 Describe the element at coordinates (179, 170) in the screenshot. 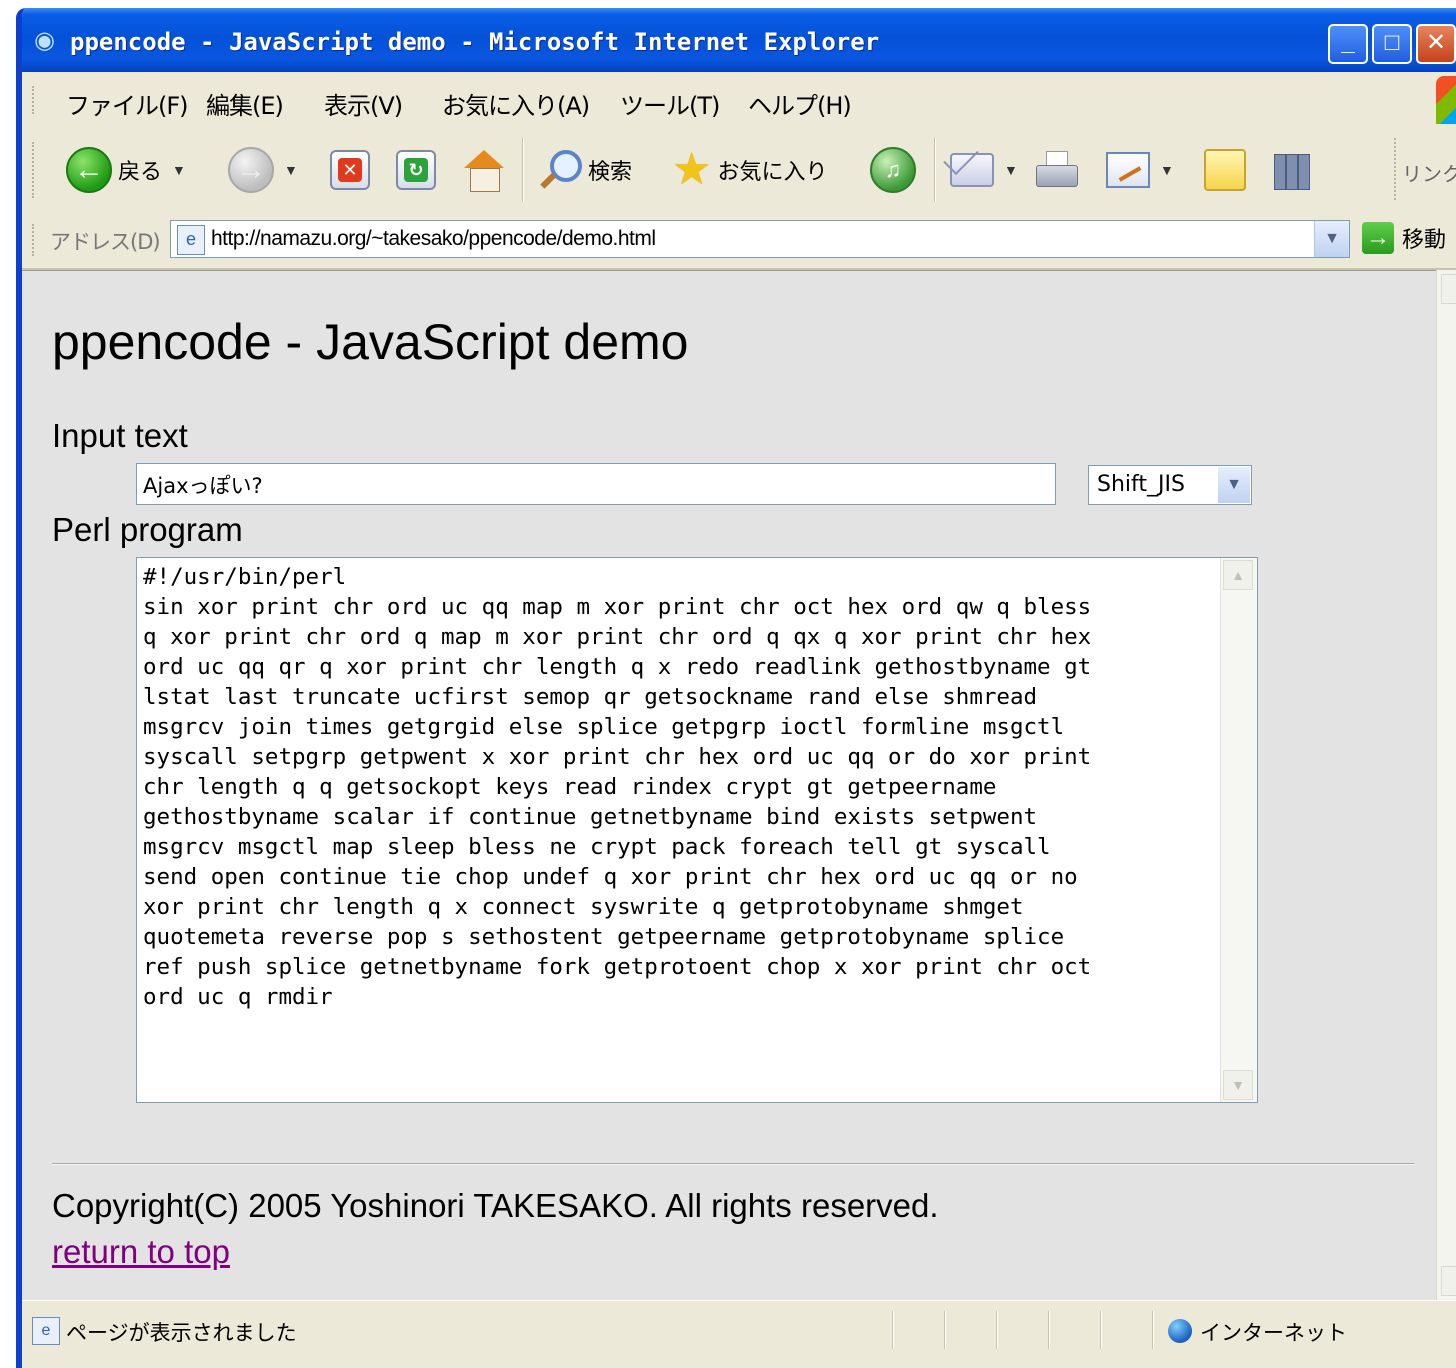

I see `back-dropdown-icon: ▼` at that location.